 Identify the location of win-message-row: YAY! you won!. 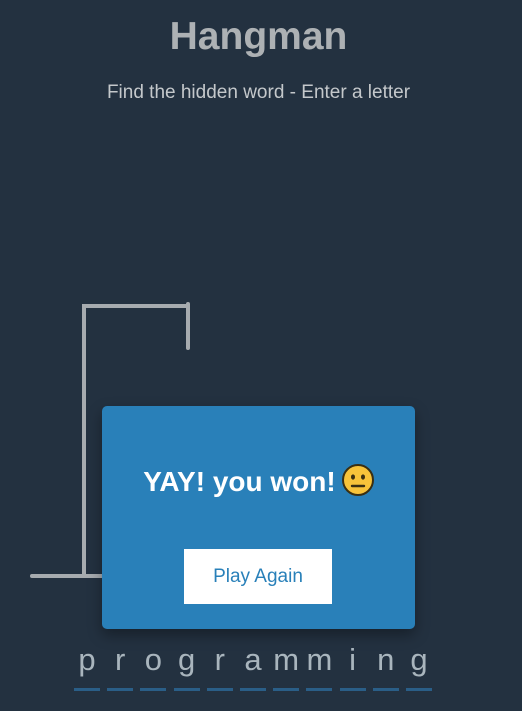
(258, 481).